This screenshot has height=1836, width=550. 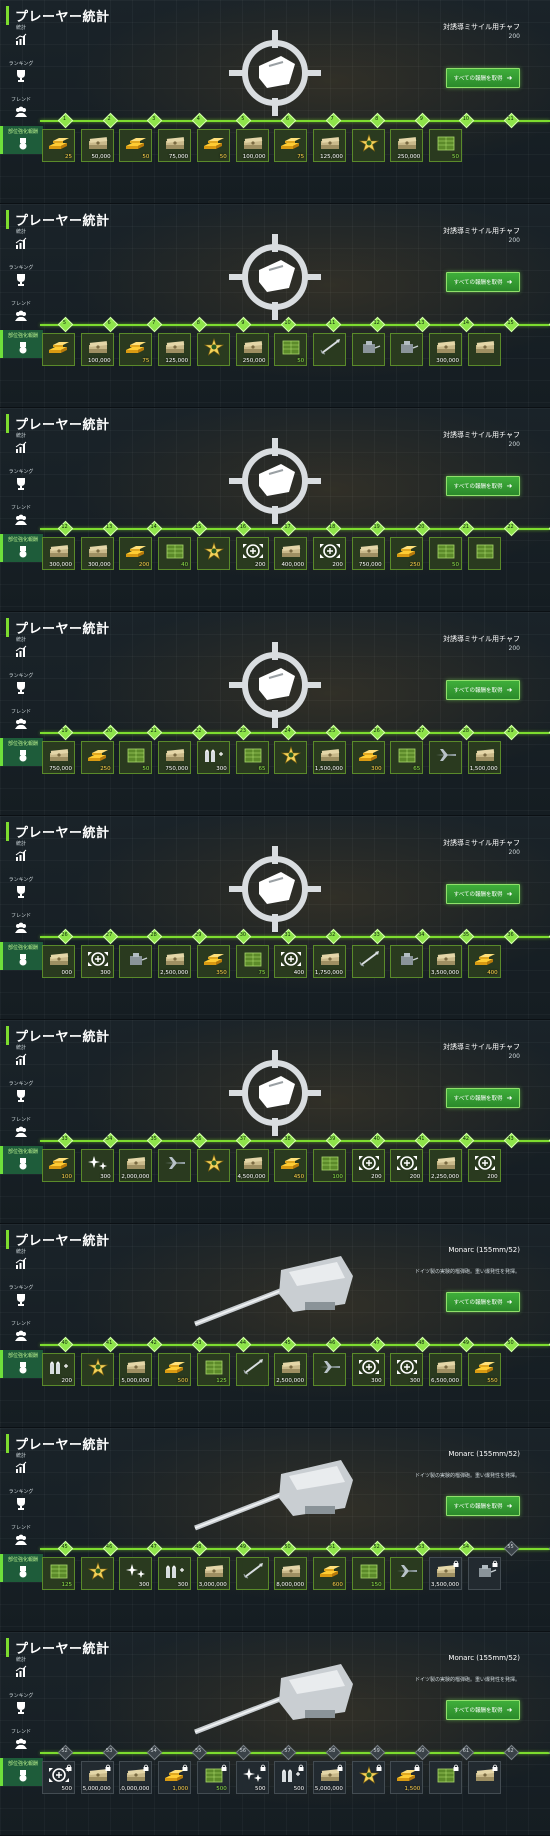 I want to click on reward-cell: 350, so click(x=213, y=961).